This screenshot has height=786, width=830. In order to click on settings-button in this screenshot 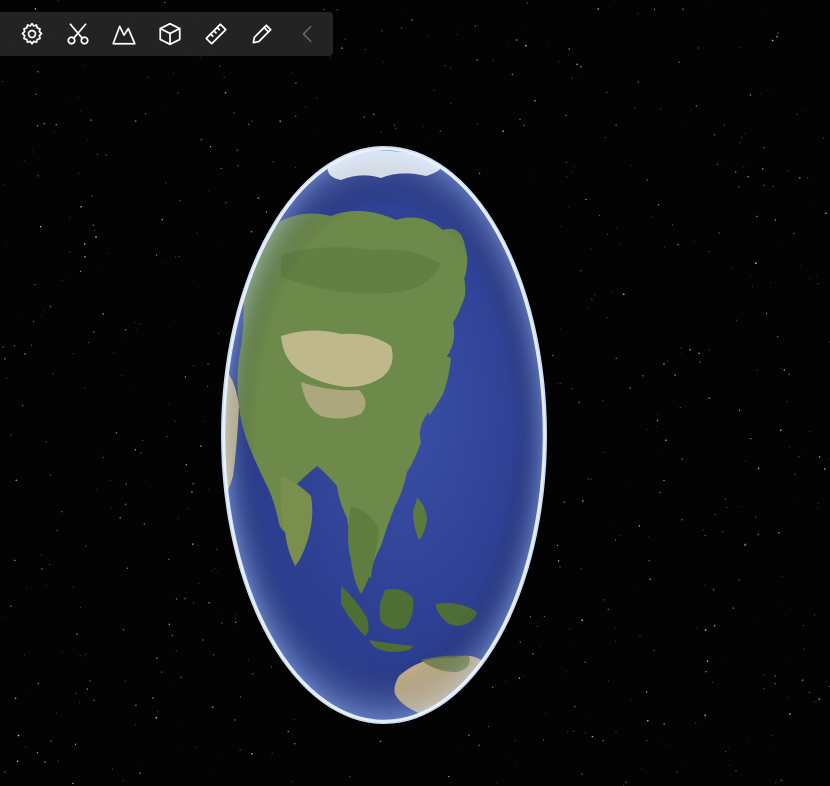, I will do `click(32, 34)`.